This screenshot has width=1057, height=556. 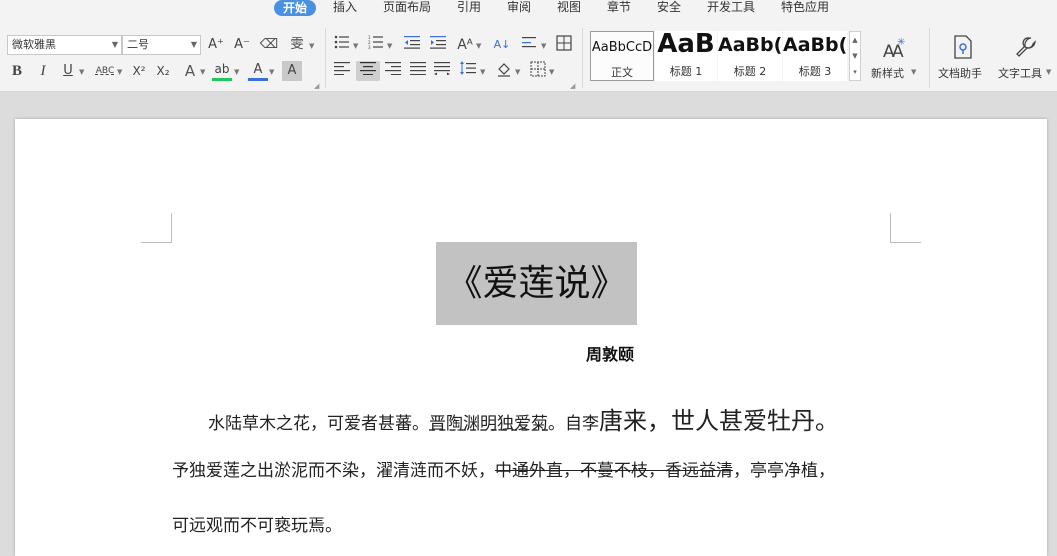 I want to click on shading-icon, so click(x=504, y=71).